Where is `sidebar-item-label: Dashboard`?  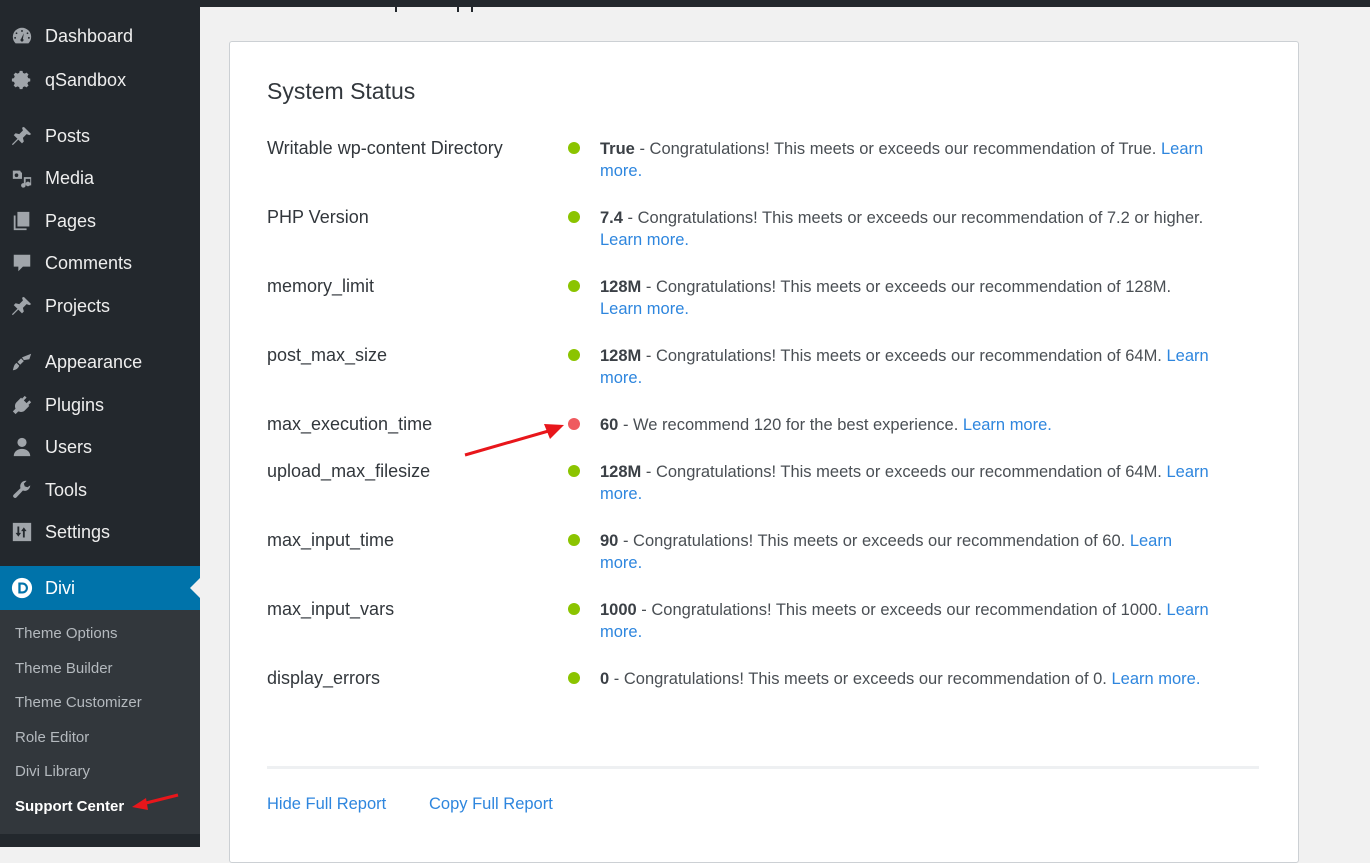 sidebar-item-label: Dashboard is located at coordinates (89, 35).